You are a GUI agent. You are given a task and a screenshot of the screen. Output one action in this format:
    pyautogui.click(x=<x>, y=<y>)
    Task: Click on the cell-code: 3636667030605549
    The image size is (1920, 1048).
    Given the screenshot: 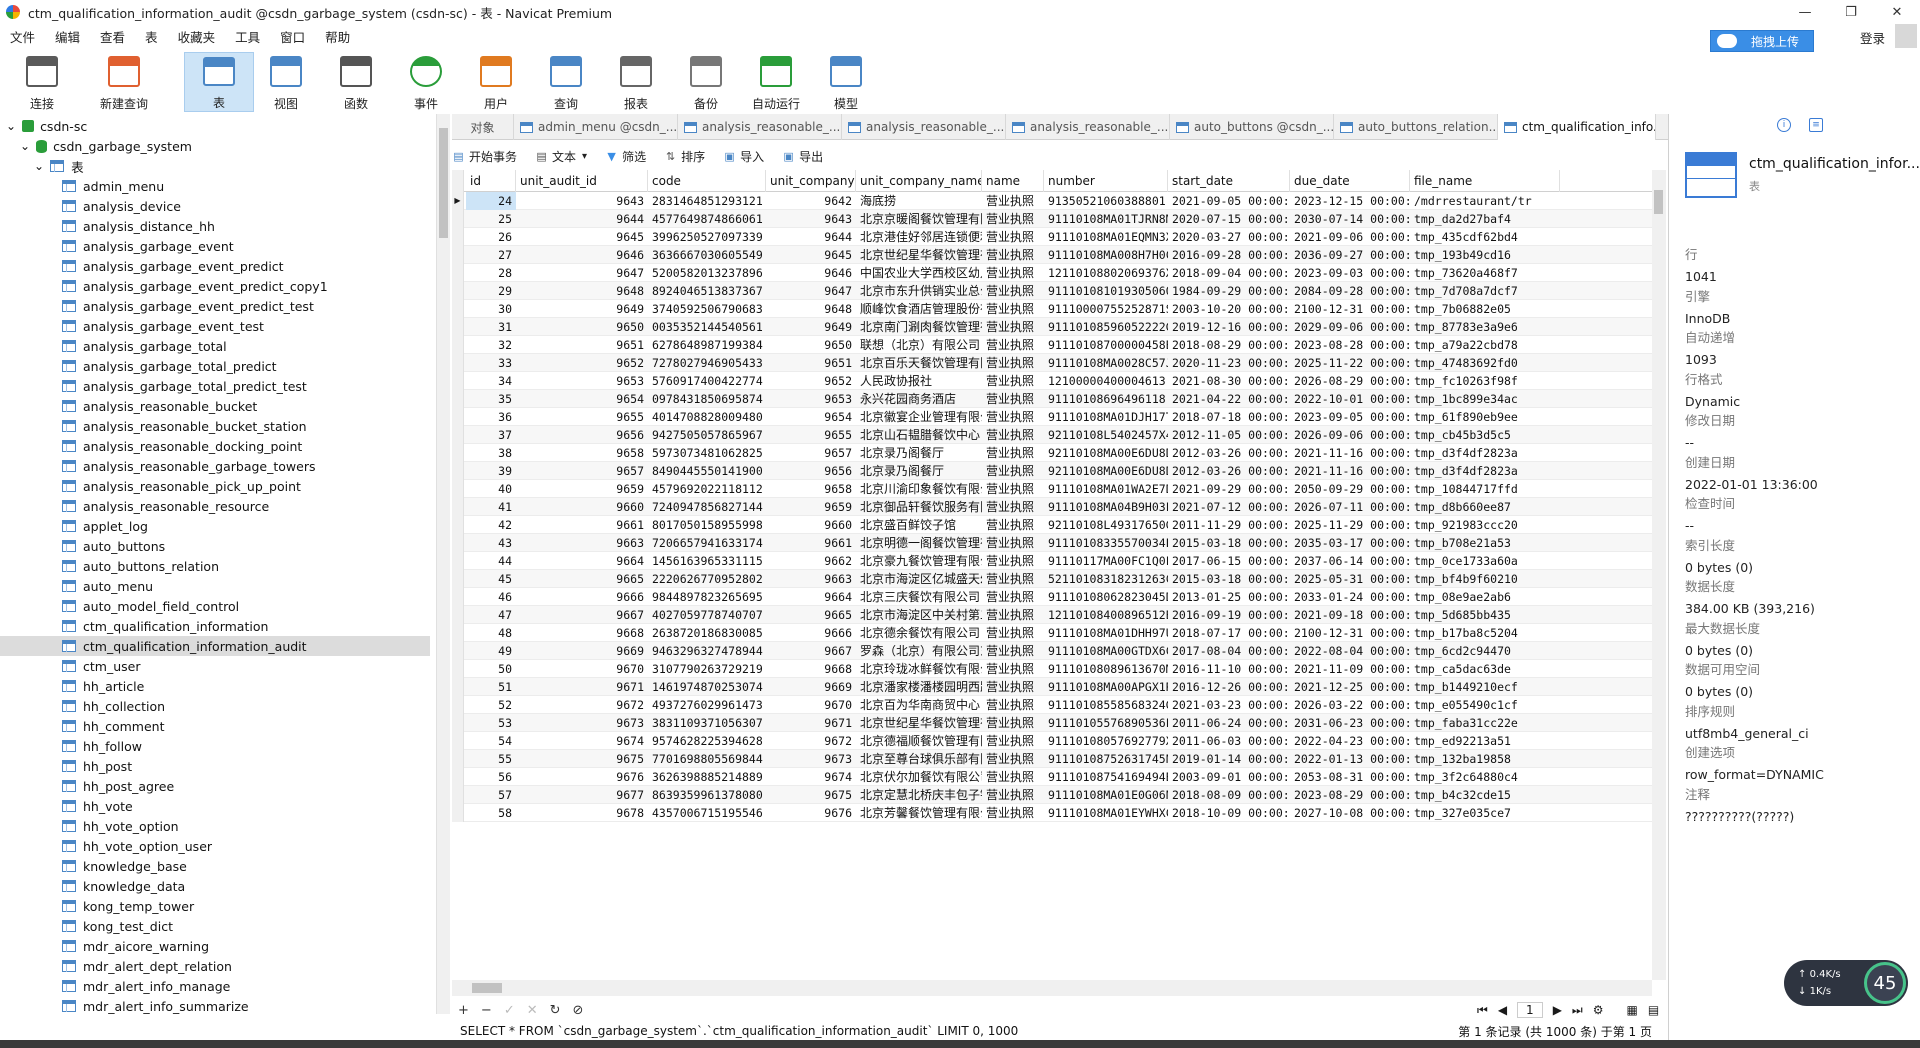 What is the action you would take?
    pyautogui.click(x=707, y=255)
    